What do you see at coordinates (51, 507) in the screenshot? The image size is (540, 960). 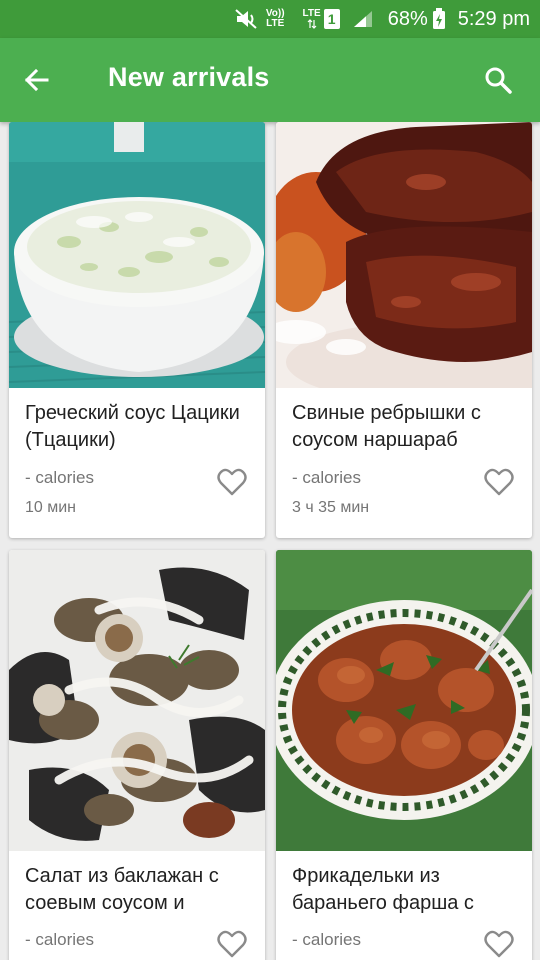 I see `recipe-time: 10 мин` at bounding box center [51, 507].